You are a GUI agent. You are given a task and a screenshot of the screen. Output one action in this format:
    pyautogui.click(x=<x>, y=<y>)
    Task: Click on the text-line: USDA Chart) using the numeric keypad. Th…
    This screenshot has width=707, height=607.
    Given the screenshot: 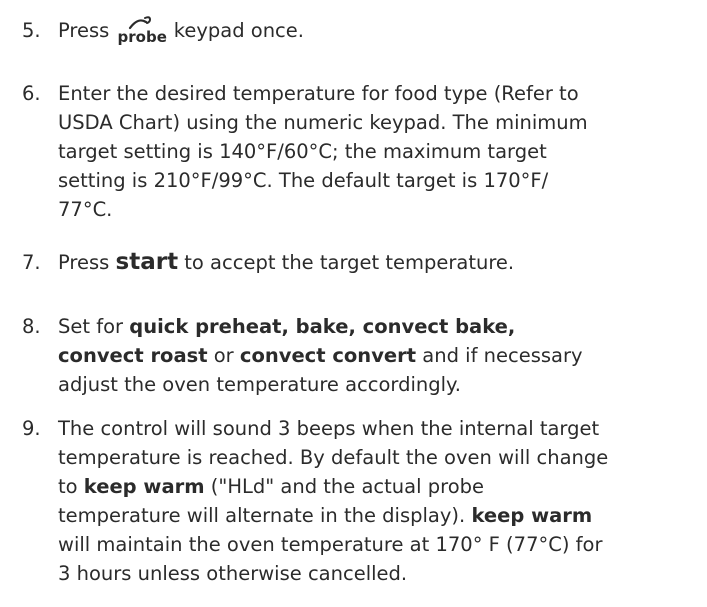 What is the action you would take?
    pyautogui.click(x=323, y=122)
    